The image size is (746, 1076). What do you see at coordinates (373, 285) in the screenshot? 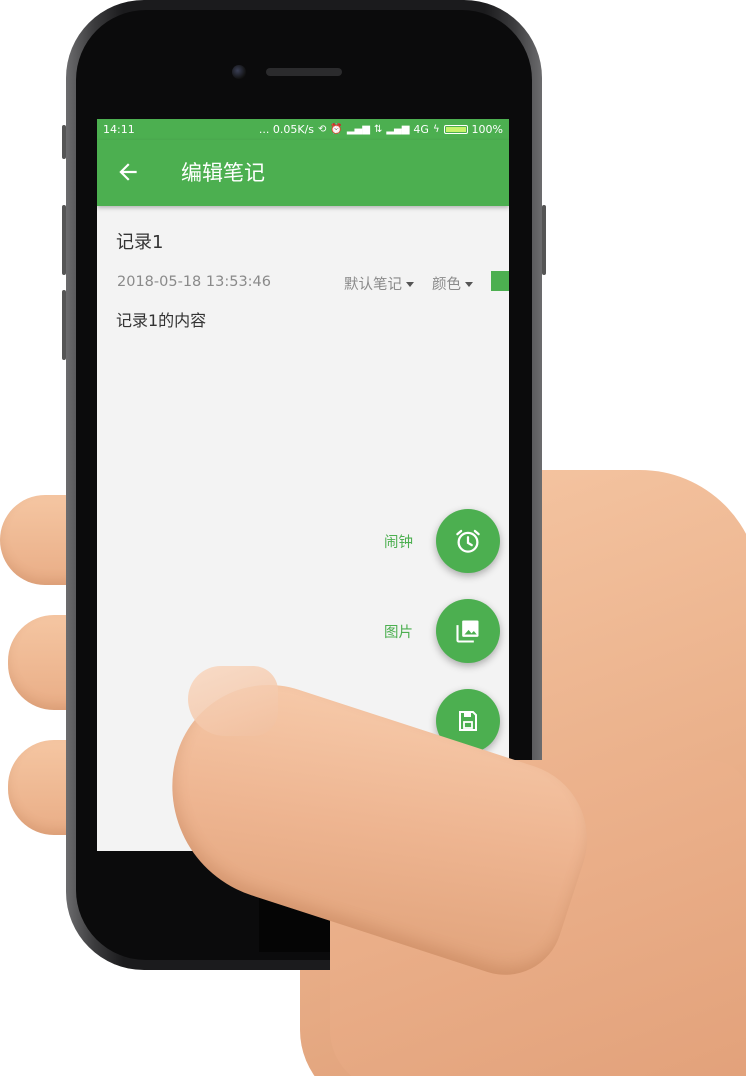
I see `category-label: 默认笔记` at bounding box center [373, 285].